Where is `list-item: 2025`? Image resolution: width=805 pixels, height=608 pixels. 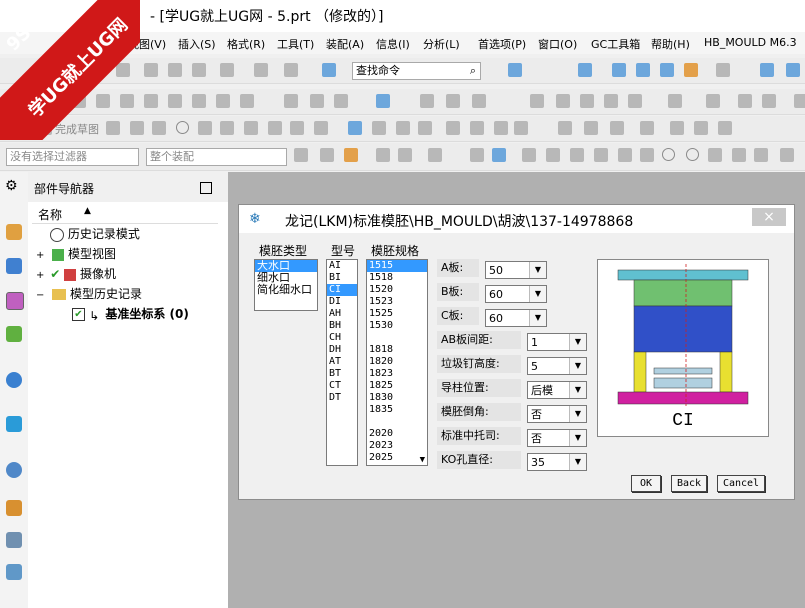
list-item: 2025 is located at coordinates (397, 458).